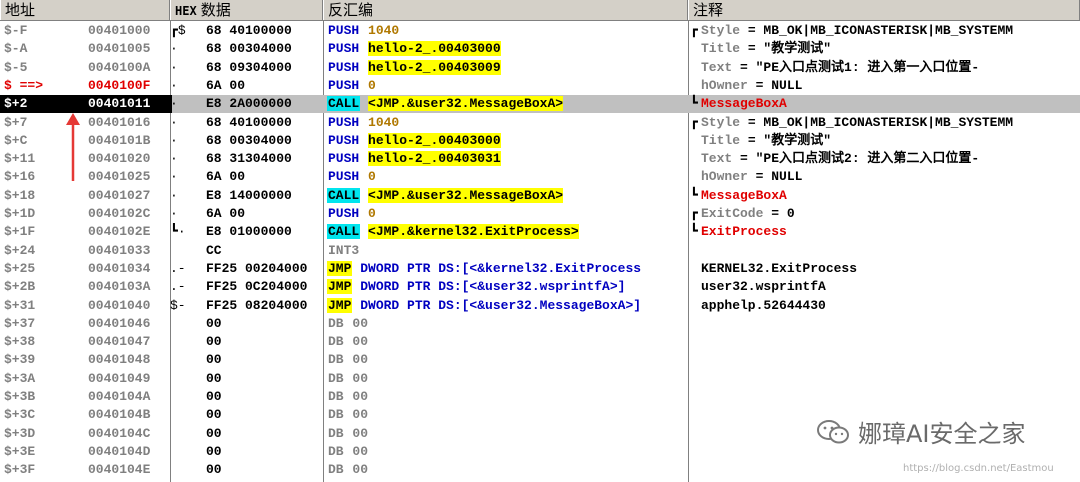  I want to click on row-label: $+3D, so click(20, 433).